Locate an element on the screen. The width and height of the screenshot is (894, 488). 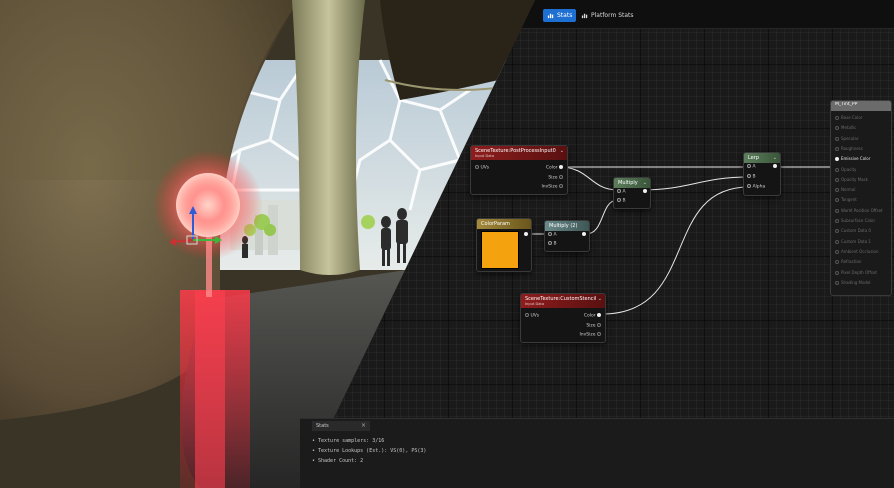
result-pin: Metallic is located at coordinates (846, 128).